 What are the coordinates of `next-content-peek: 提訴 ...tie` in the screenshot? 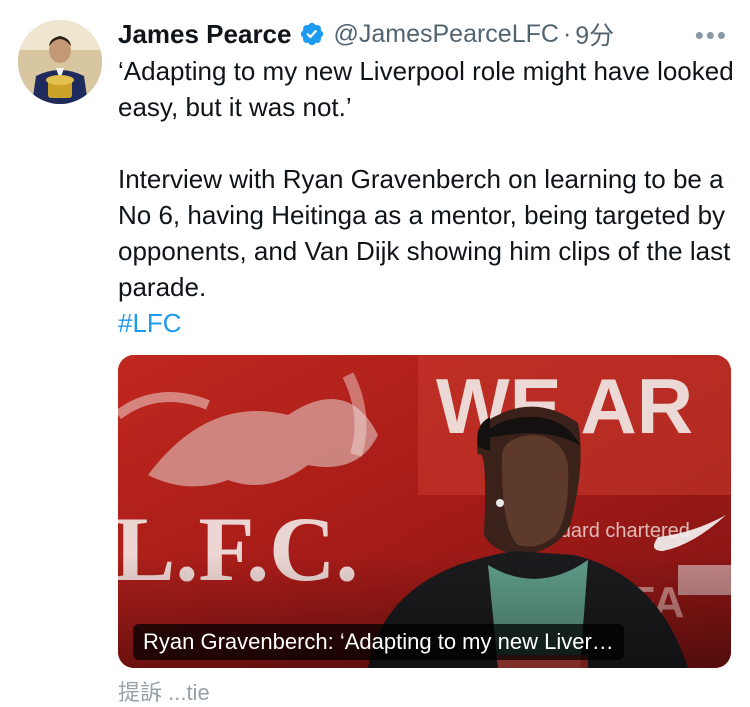 It's located at (164, 692).